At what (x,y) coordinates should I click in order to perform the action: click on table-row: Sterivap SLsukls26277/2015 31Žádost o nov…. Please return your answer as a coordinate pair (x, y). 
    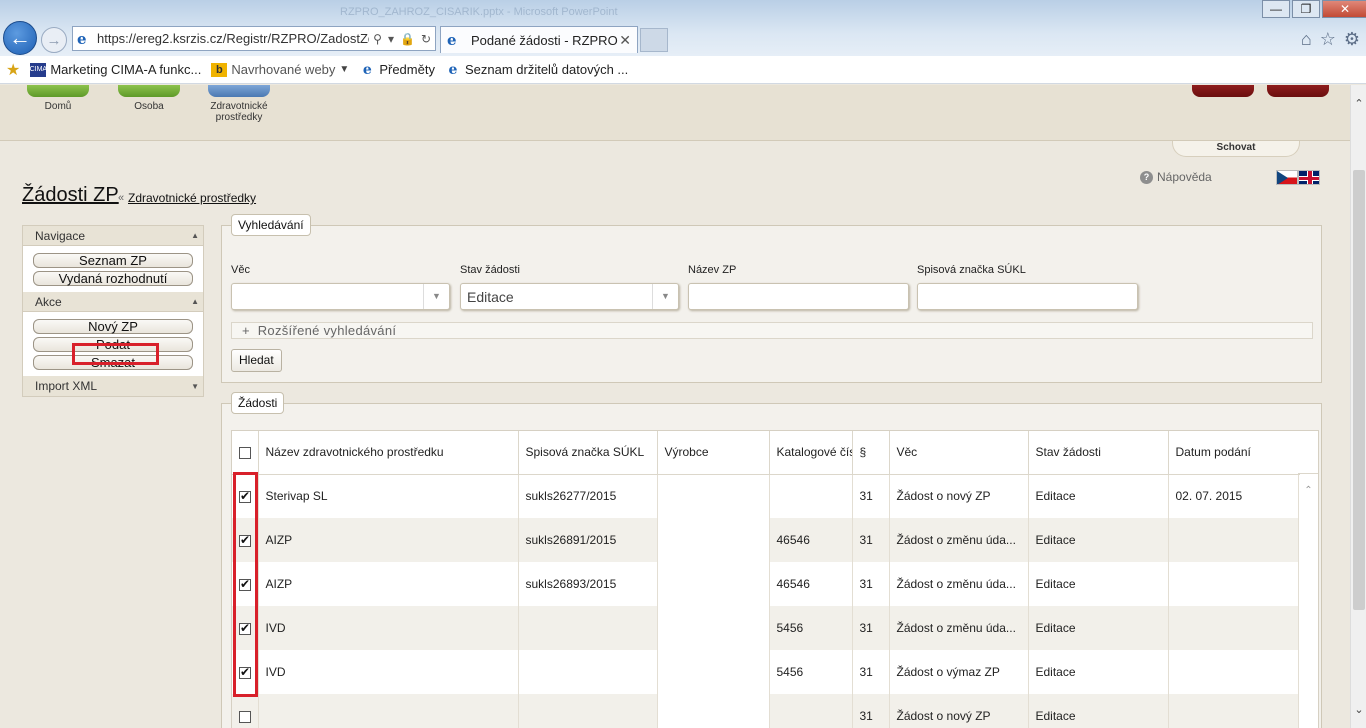
    Looking at the image, I should click on (766, 496).